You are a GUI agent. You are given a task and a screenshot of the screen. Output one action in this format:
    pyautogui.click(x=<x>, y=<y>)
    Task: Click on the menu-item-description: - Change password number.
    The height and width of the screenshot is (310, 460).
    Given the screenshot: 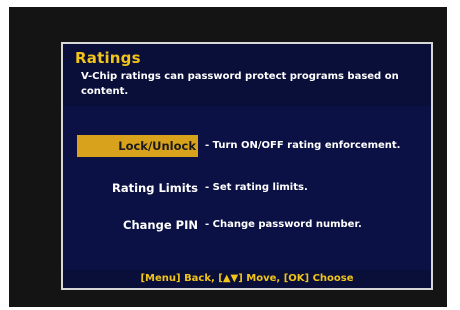 What is the action you would take?
    pyautogui.click(x=283, y=224)
    